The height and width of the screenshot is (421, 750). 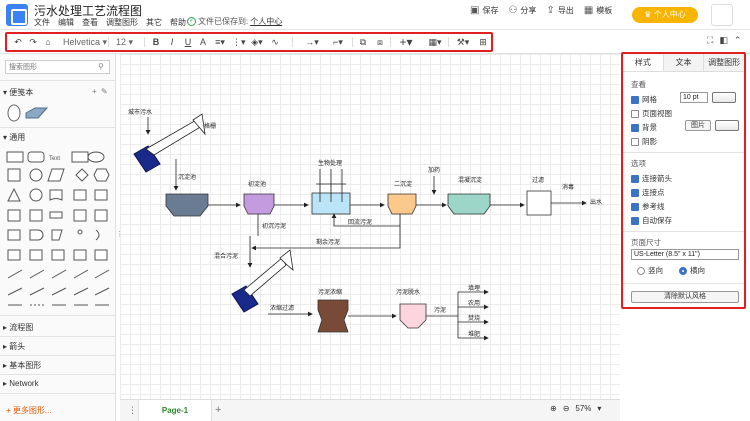 I want to click on triangle-shape, so click(x=14, y=194).